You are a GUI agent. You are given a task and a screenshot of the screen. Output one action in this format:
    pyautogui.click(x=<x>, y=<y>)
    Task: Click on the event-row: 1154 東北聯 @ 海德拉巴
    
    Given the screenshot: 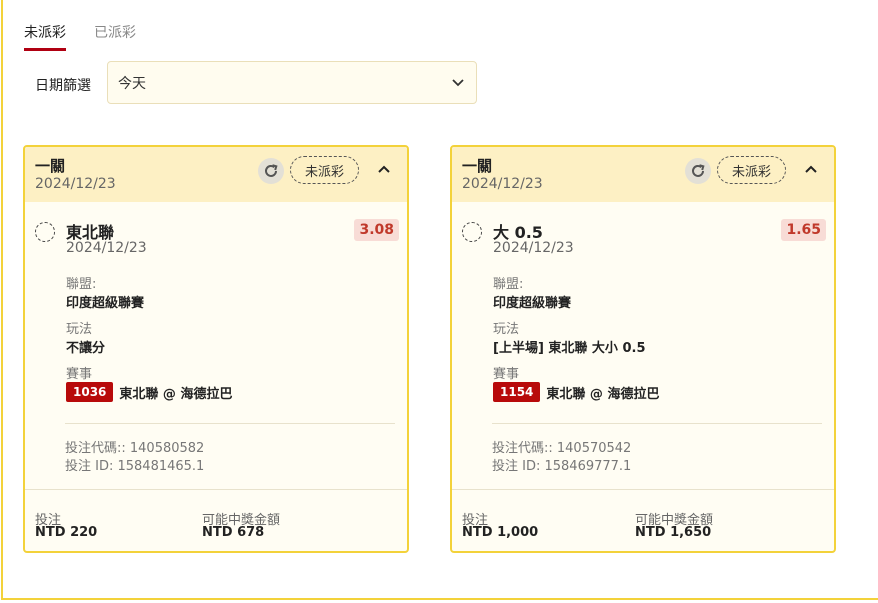 What is the action you would take?
    pyautogui.click(x=576, y=392)
    